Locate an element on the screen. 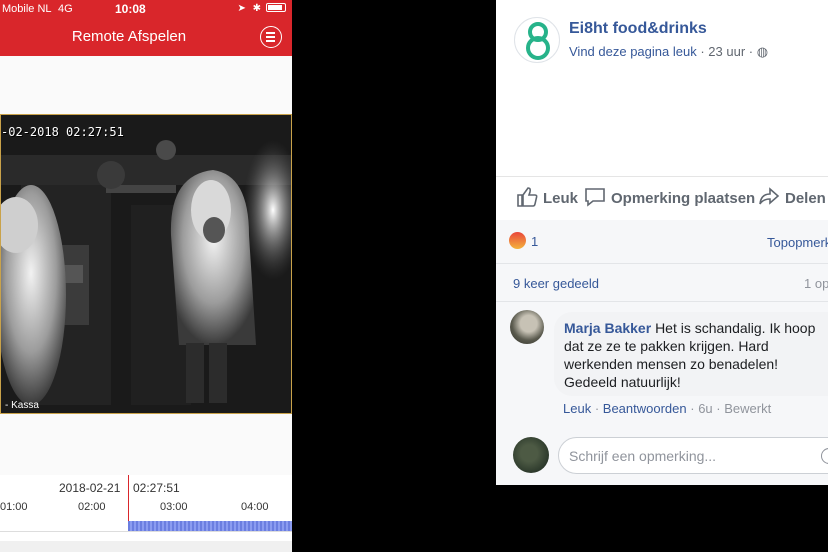 This screenshot has width=828, height=552. comment-author: Marja Bakker is located at coordinates (607, 328).